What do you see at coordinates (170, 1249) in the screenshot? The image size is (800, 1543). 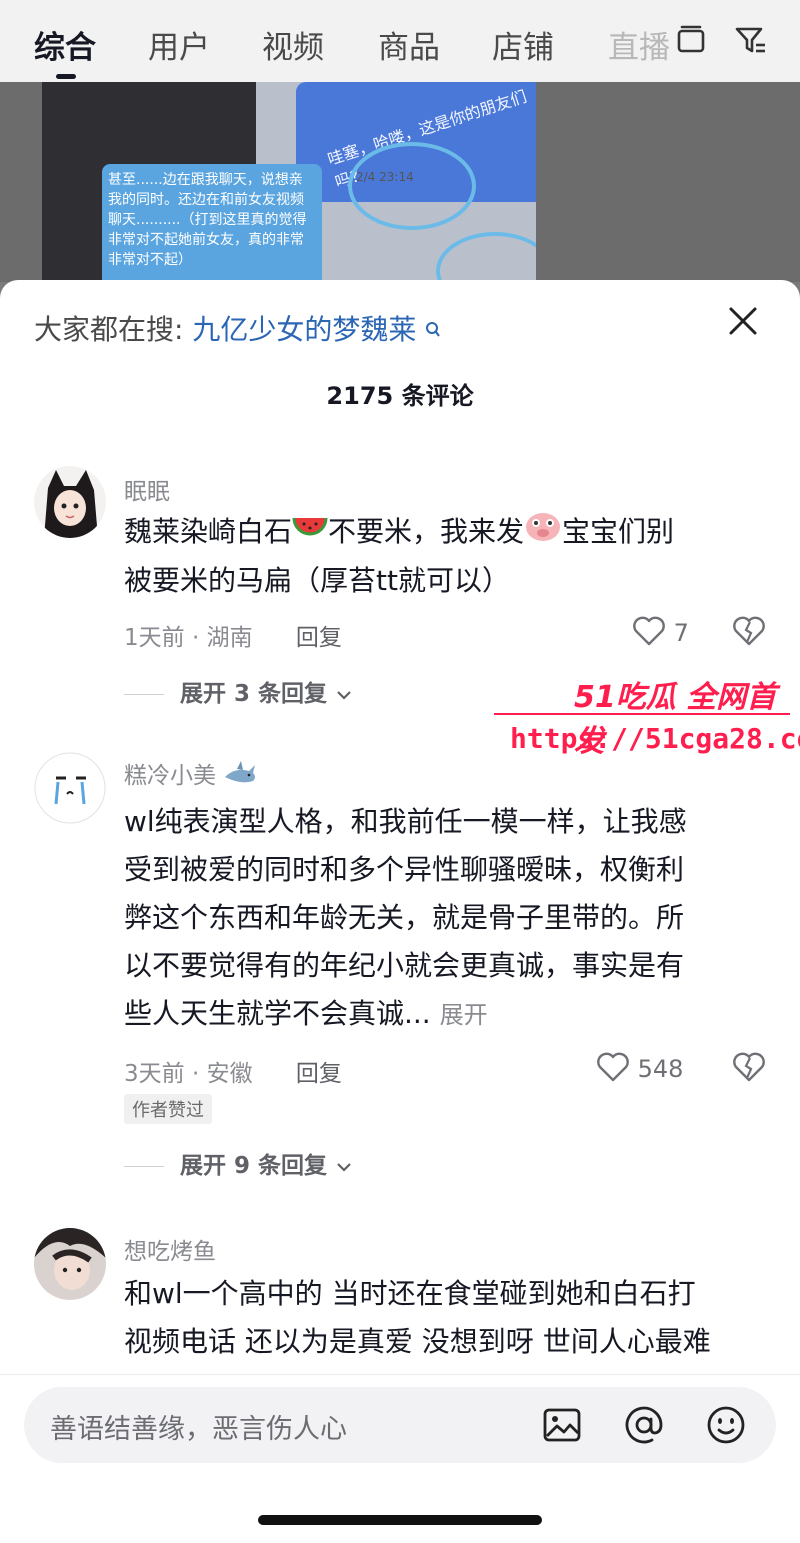 I see `username: 想吃烤鱼` at bounding box center [170, 1249].